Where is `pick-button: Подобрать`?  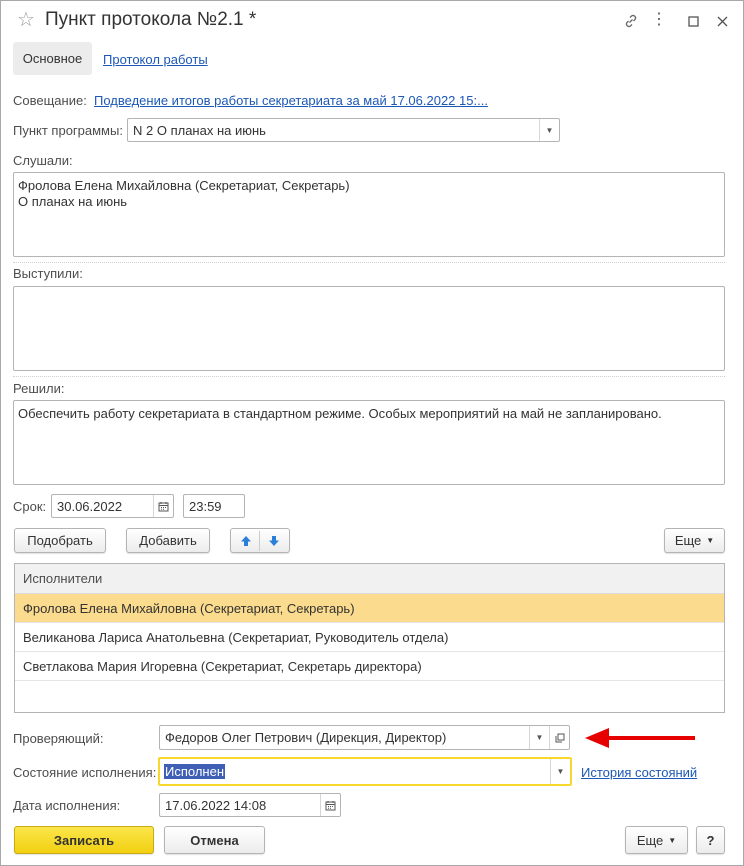 pick-button: Подобрать is located at coordinates (60, 540).